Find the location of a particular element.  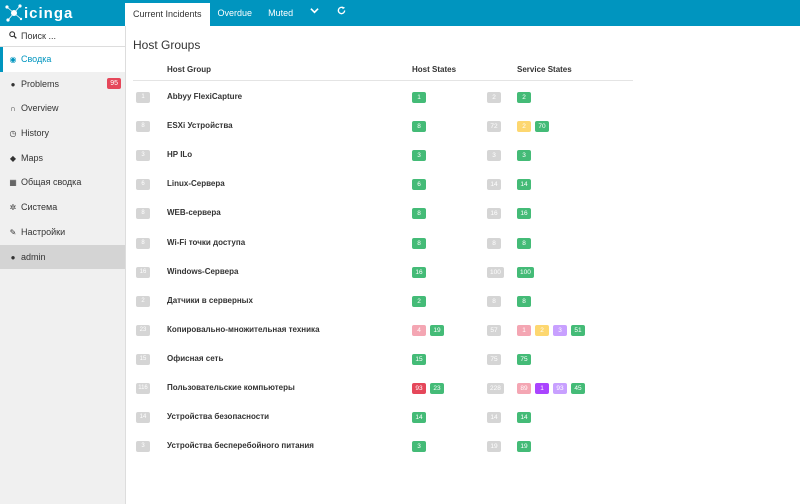

host-group-name: HP ILo is located at coordinates (179, 154).